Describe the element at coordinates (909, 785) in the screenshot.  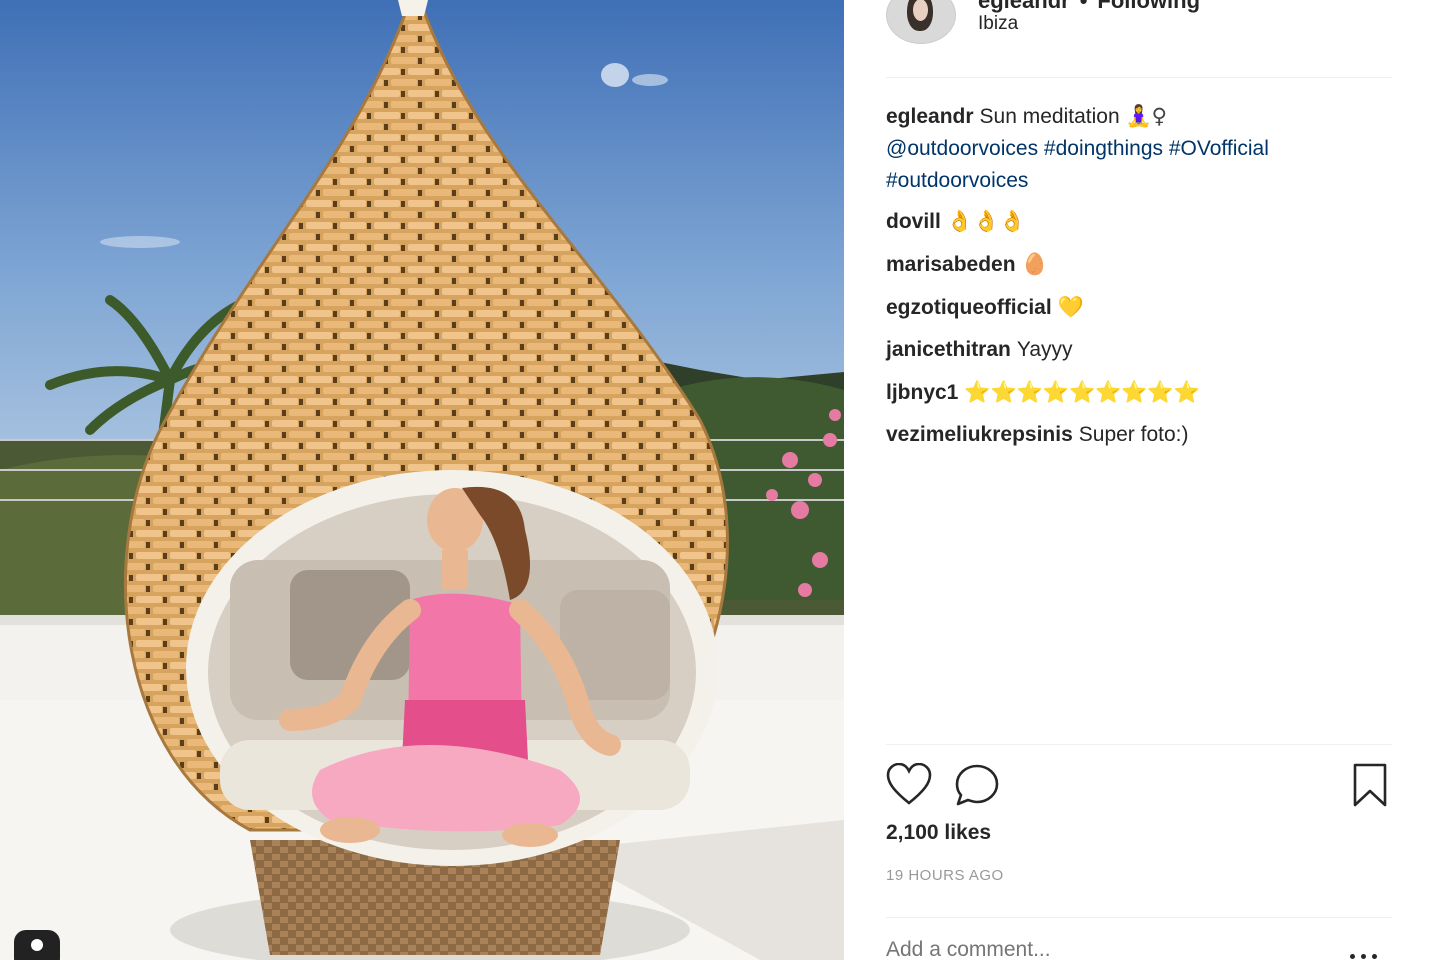
I see `heart-icon` at that location.